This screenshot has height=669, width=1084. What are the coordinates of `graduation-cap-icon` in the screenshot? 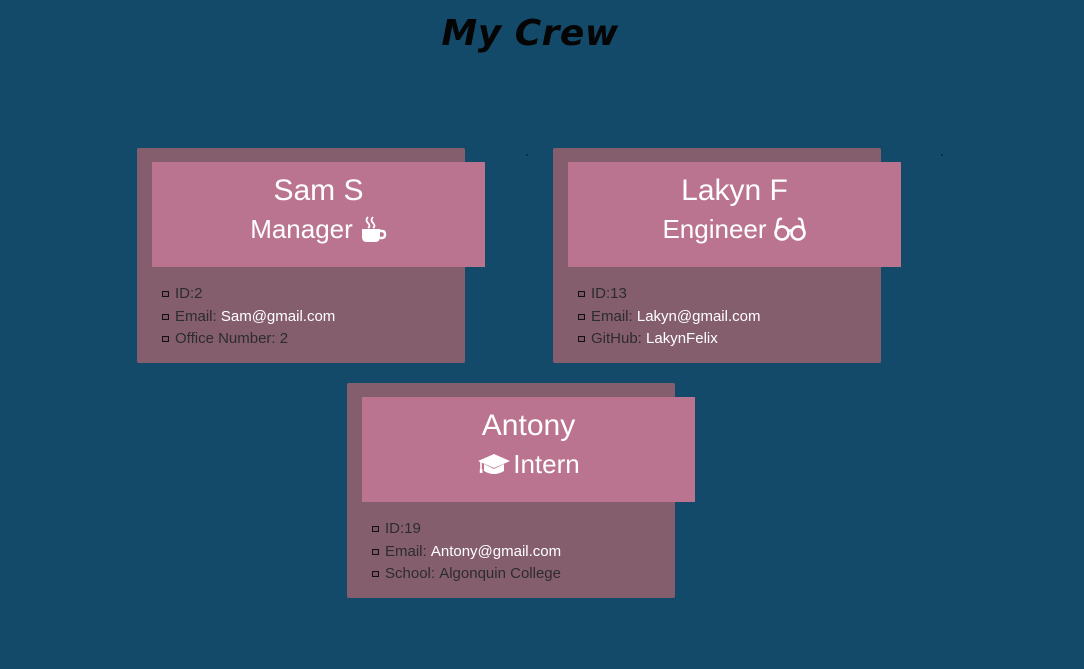 It's located at (494, 464).